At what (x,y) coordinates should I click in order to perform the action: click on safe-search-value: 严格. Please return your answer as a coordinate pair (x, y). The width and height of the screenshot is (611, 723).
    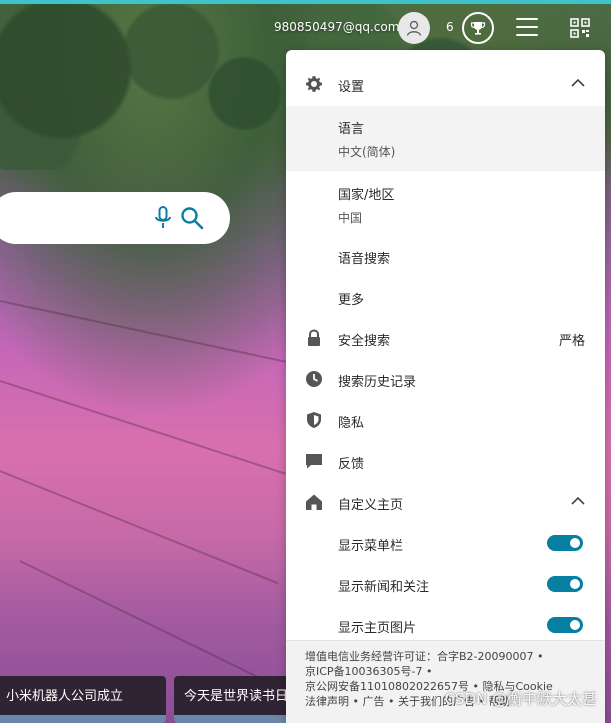
    Looking at the image, I should click on (571, 341).